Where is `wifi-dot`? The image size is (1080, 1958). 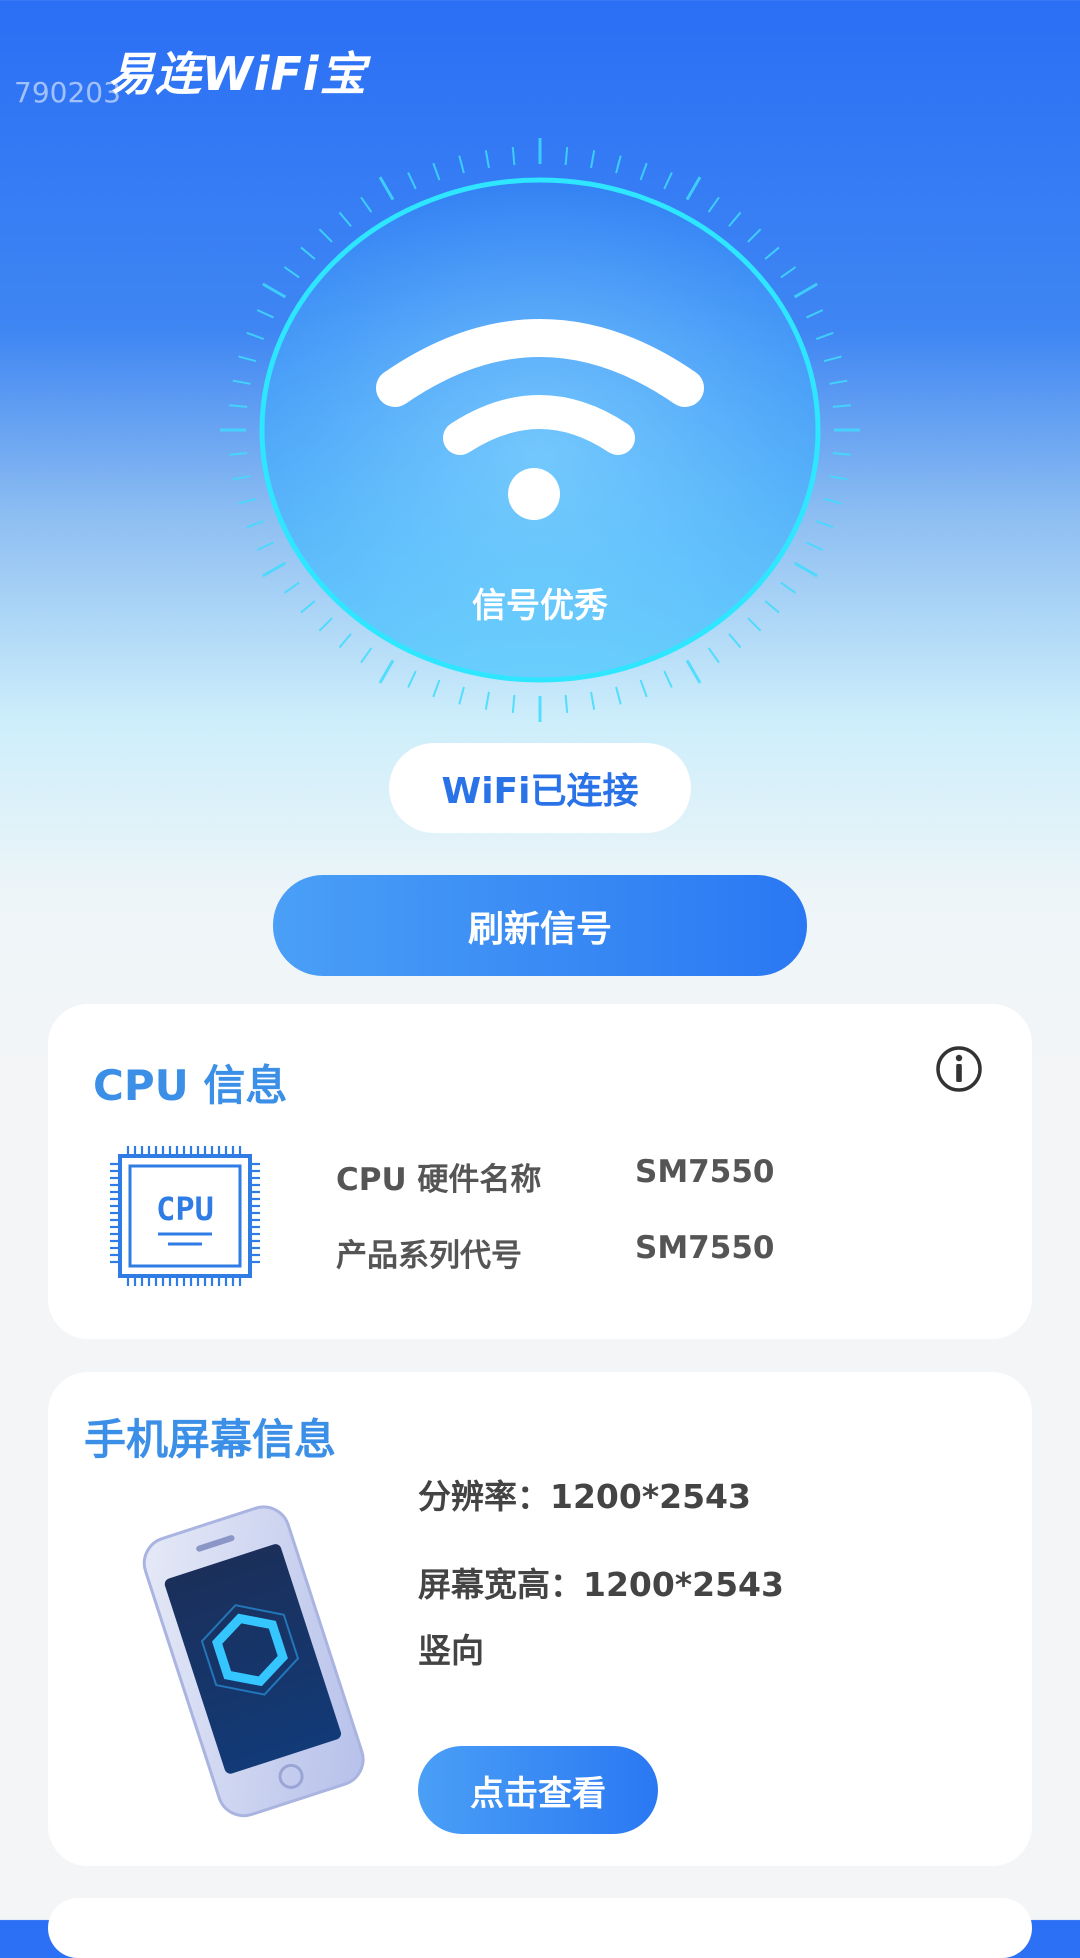
wifi-dot is located at coordinates (534, 494).